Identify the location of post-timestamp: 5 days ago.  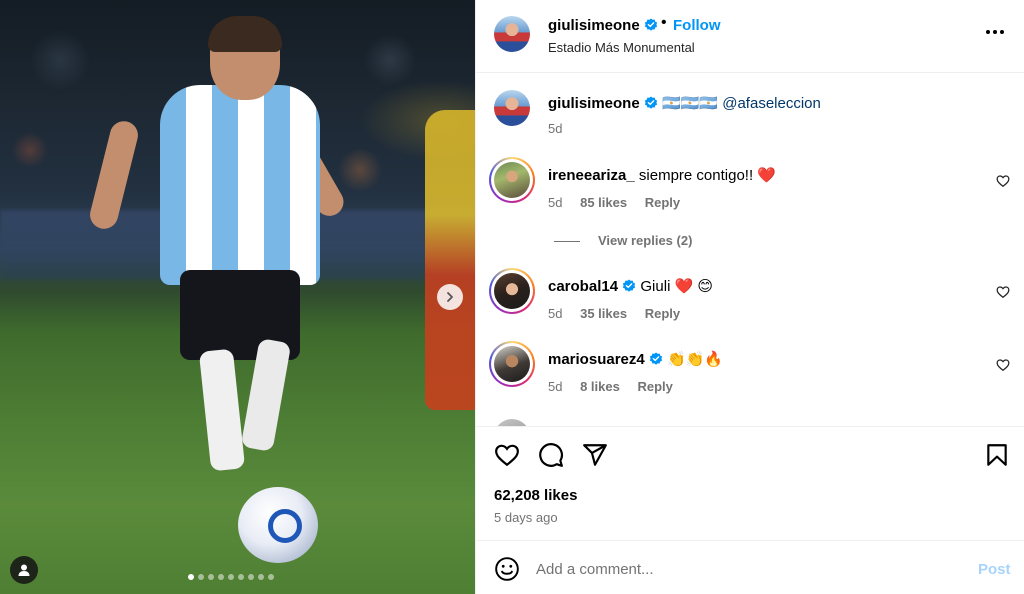
(526, 517).